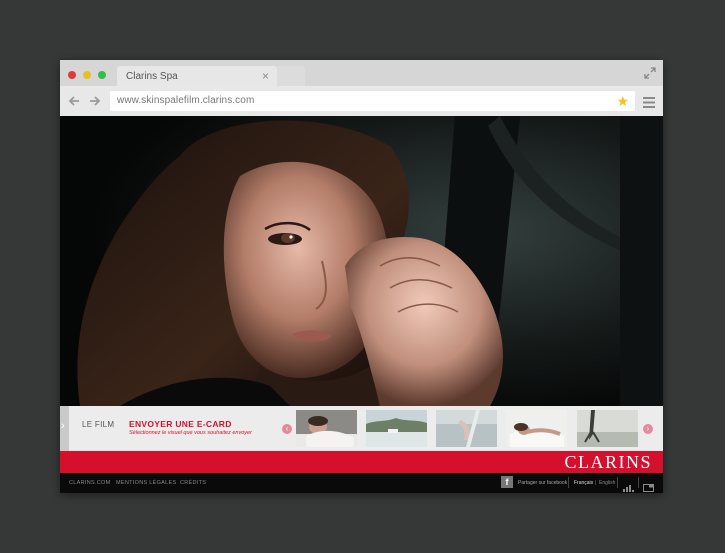 The image size is (725, 553). Describe the element at coordinates (396, 428) in the screenshot. I see `thumbnail-lake-landscape` at that location.